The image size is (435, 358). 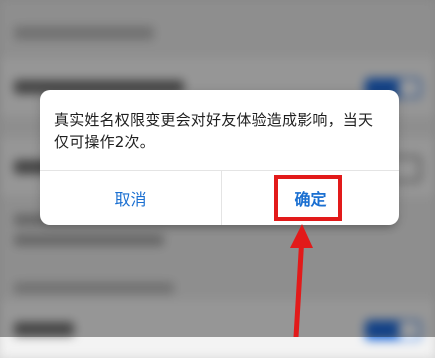 What do you see at coordinates (308, 198) in the screenshot?
I see `highlight-box` at bounding box center [308, 198].